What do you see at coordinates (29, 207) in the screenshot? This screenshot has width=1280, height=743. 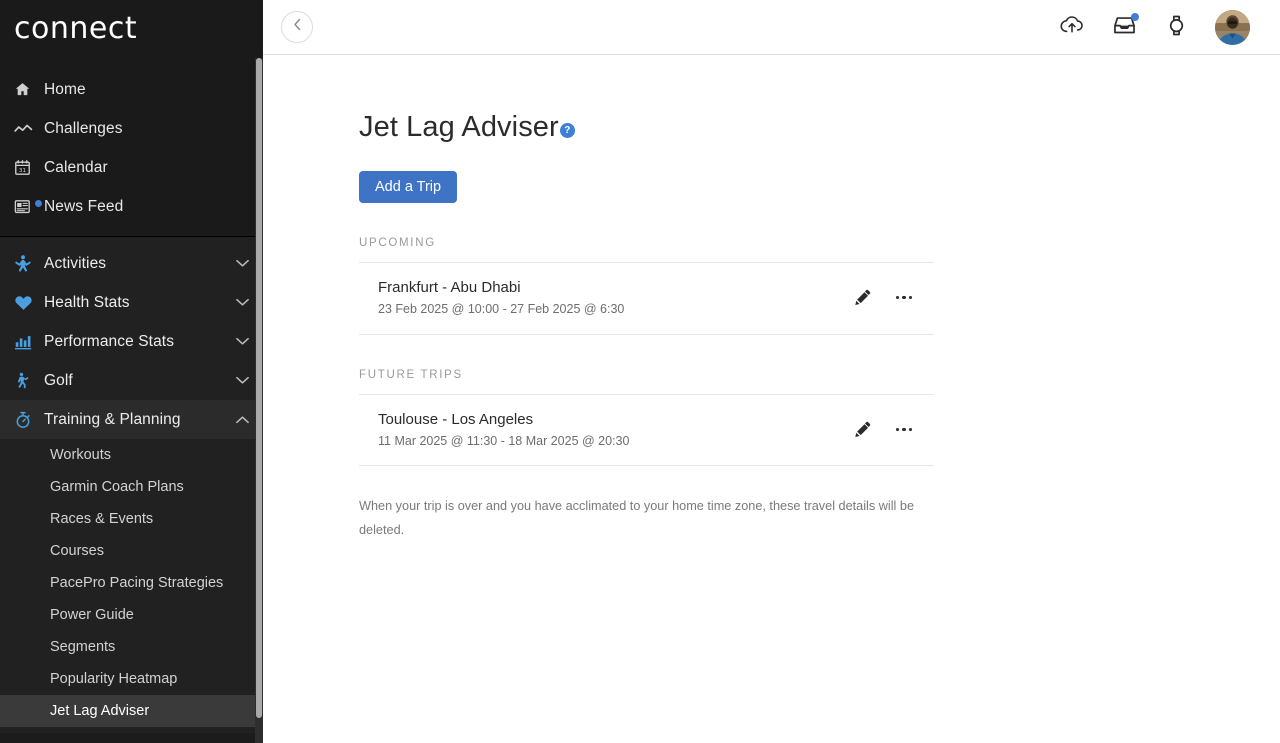 I see `news-feed-icon` at bounding box center [29, 207].